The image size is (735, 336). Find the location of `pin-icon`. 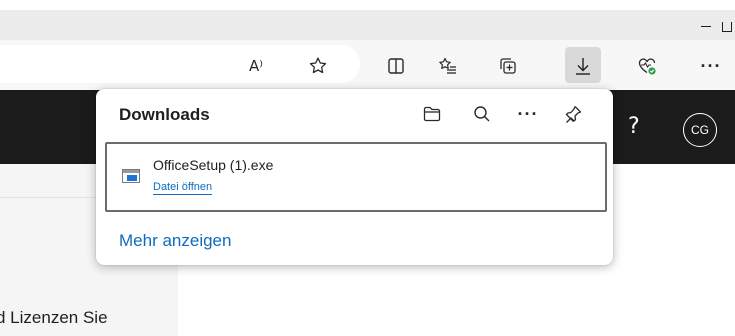

pin-icon is located at coordinates (573, 114).